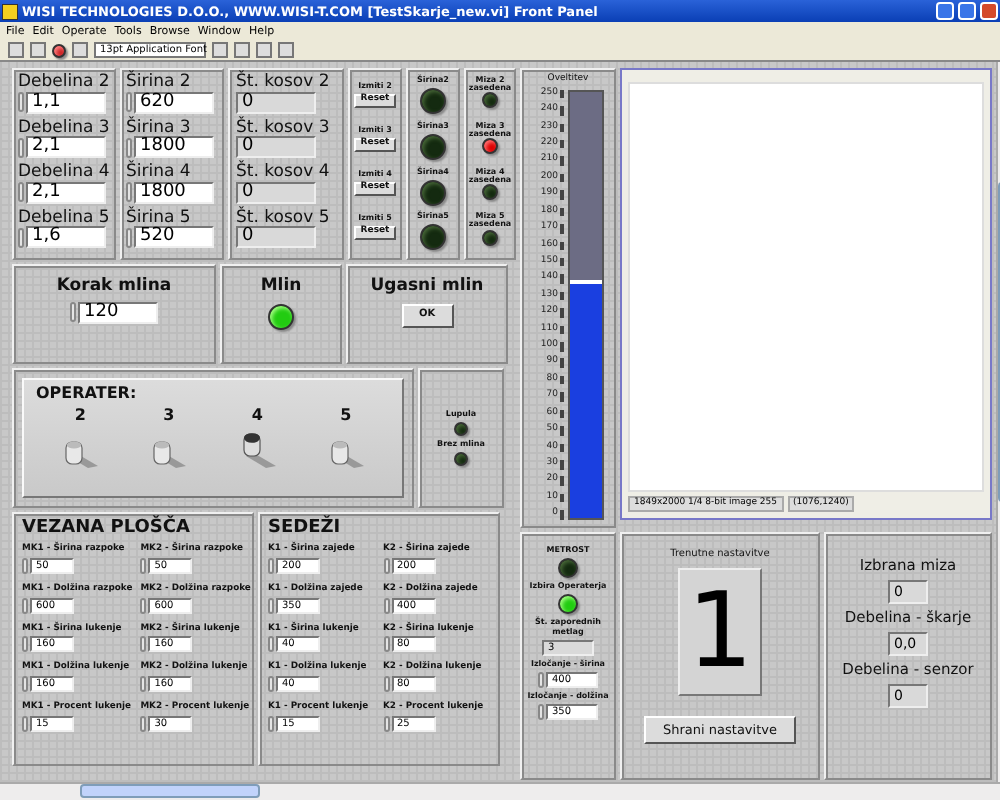 The image size is (1000, 800). Describe the element at coordinates (427, 287) in the screenshot. I see `button-label: Ugasni mlin` at that location.